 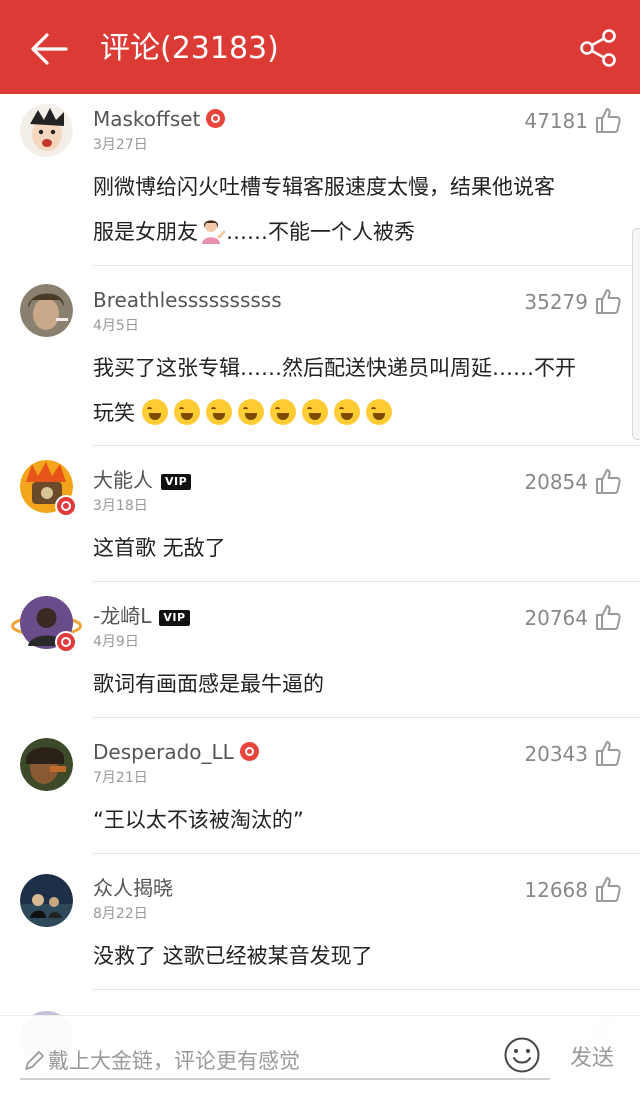 I want to click on comment-date: 8月22日, so click(x=120, y=914).